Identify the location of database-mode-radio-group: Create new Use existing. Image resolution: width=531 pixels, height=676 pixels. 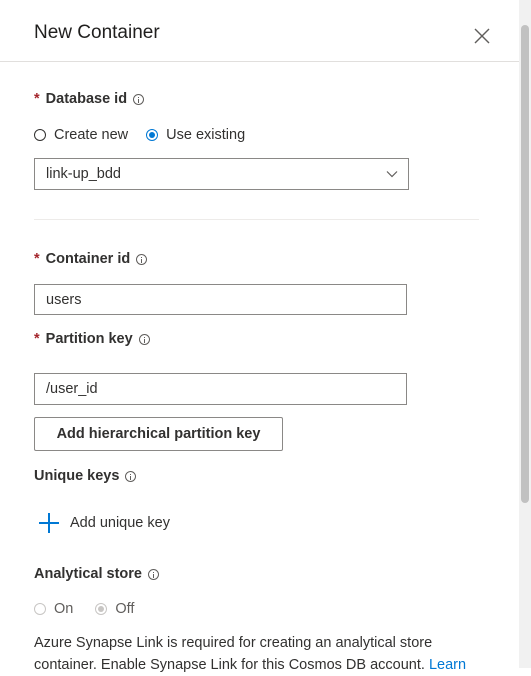
(148, 135).